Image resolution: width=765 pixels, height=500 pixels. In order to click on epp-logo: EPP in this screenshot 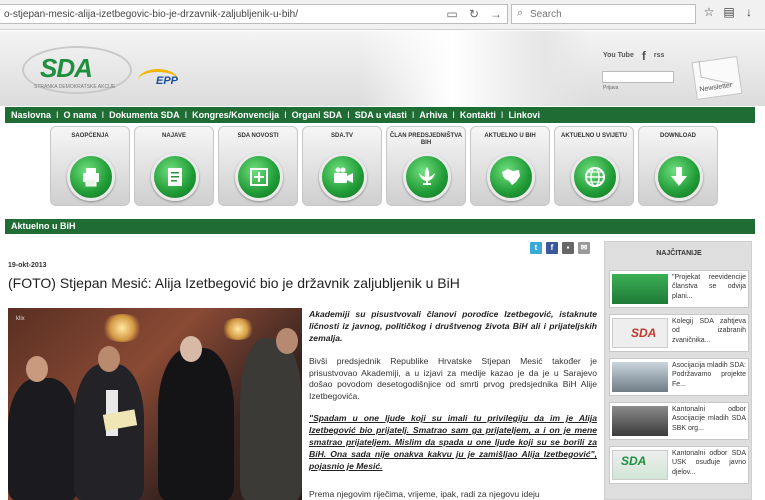, I will do `click(167, 81)`.